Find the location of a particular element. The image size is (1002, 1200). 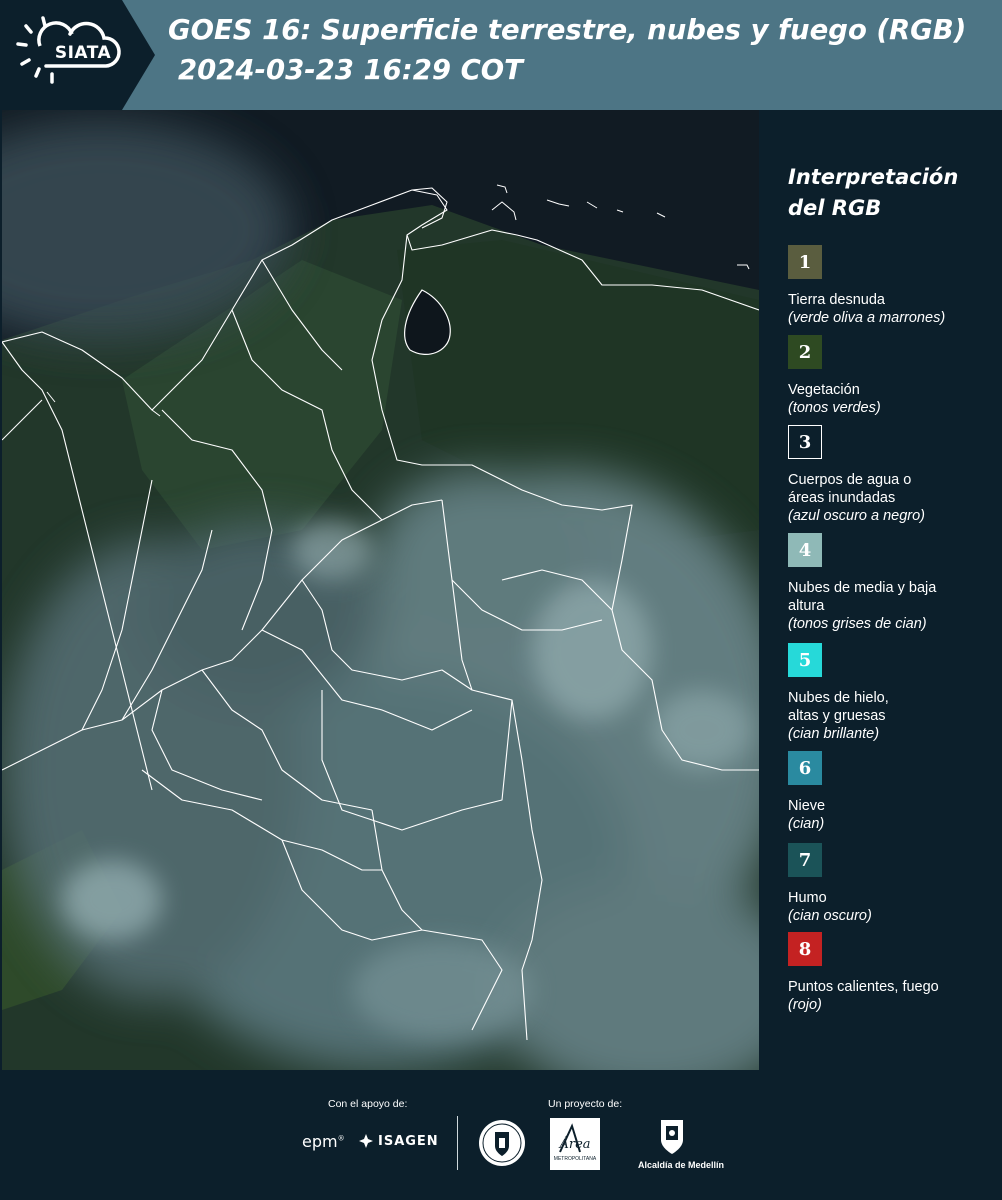

svg-text: Área is located at coordinates (574, 1144).